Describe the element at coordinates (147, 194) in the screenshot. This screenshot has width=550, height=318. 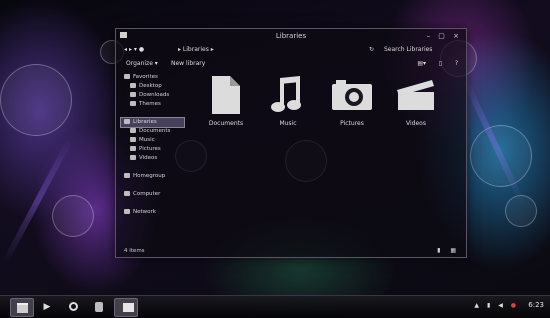
I see `nav-label: Computer` at that location.